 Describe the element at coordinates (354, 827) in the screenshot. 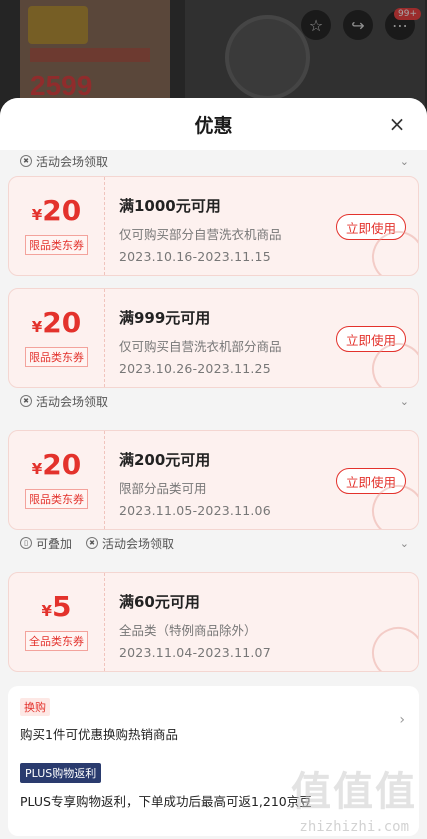

I see `watermark-site: zhizhizhi.com` at that location.